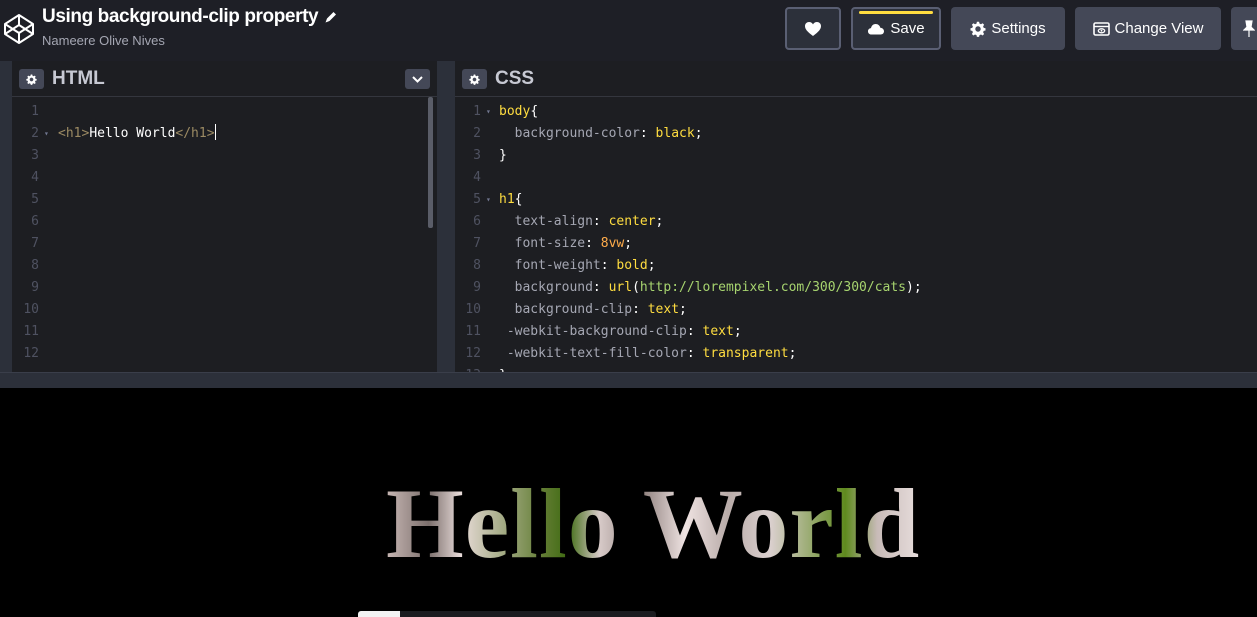 Image resolution: width=1257 pixels, height=617 pixels. I want to click on console-bar, so click(507, 614).